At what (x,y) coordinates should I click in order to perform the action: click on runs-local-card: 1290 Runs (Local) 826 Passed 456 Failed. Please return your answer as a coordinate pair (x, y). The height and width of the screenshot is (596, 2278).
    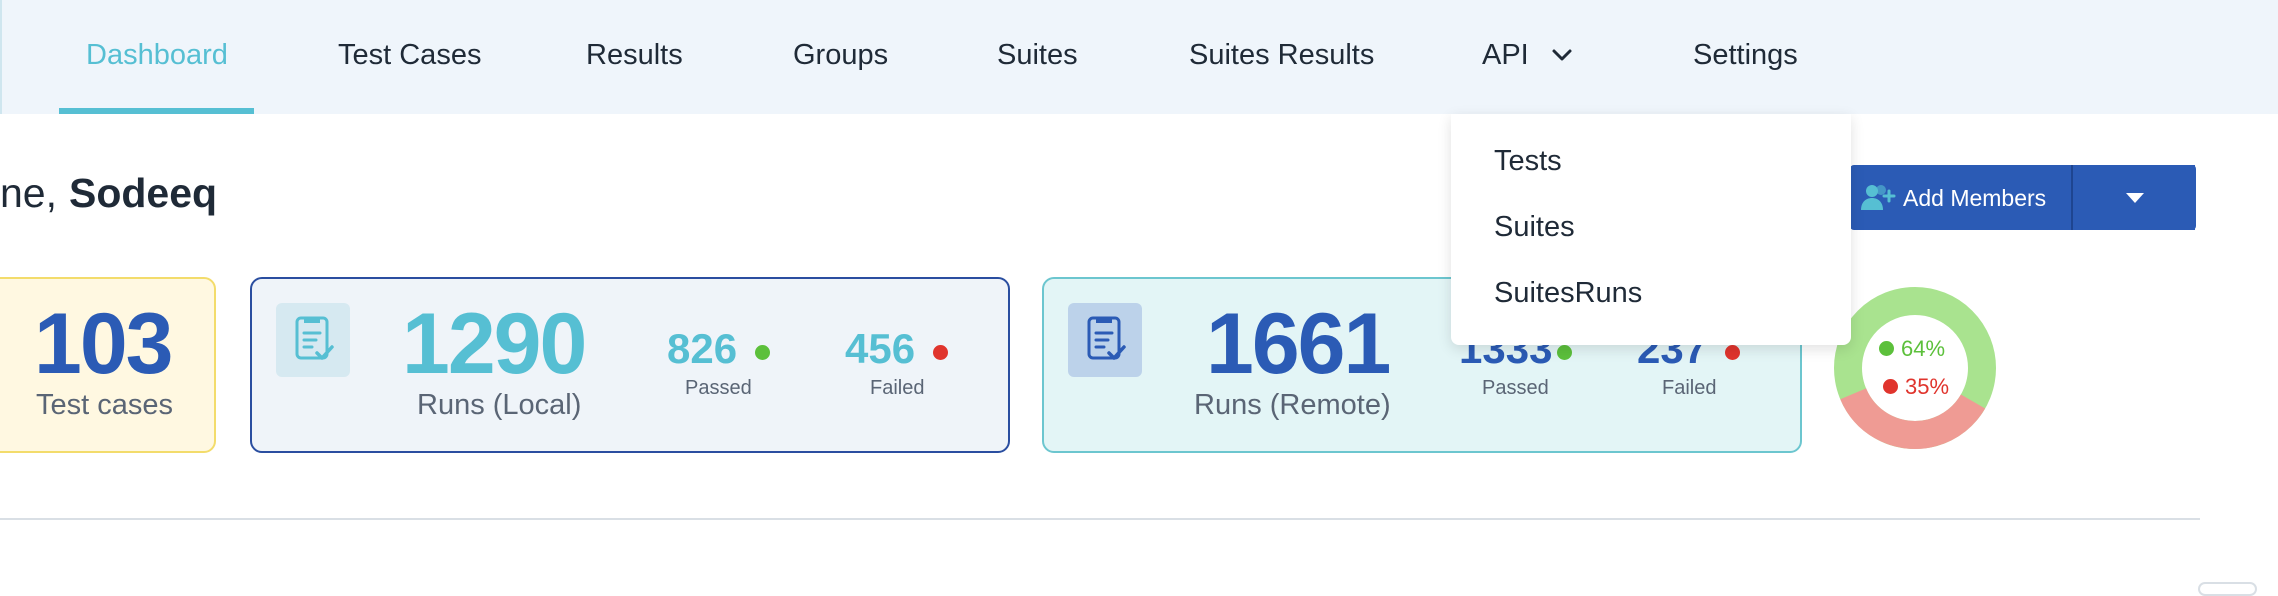
    Looking at the image, I should click on (630, 365).